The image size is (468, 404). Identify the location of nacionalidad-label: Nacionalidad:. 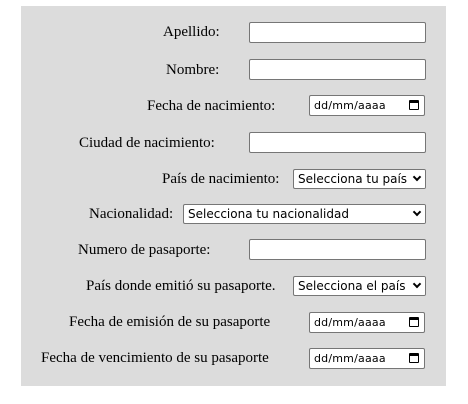
(131, 214).